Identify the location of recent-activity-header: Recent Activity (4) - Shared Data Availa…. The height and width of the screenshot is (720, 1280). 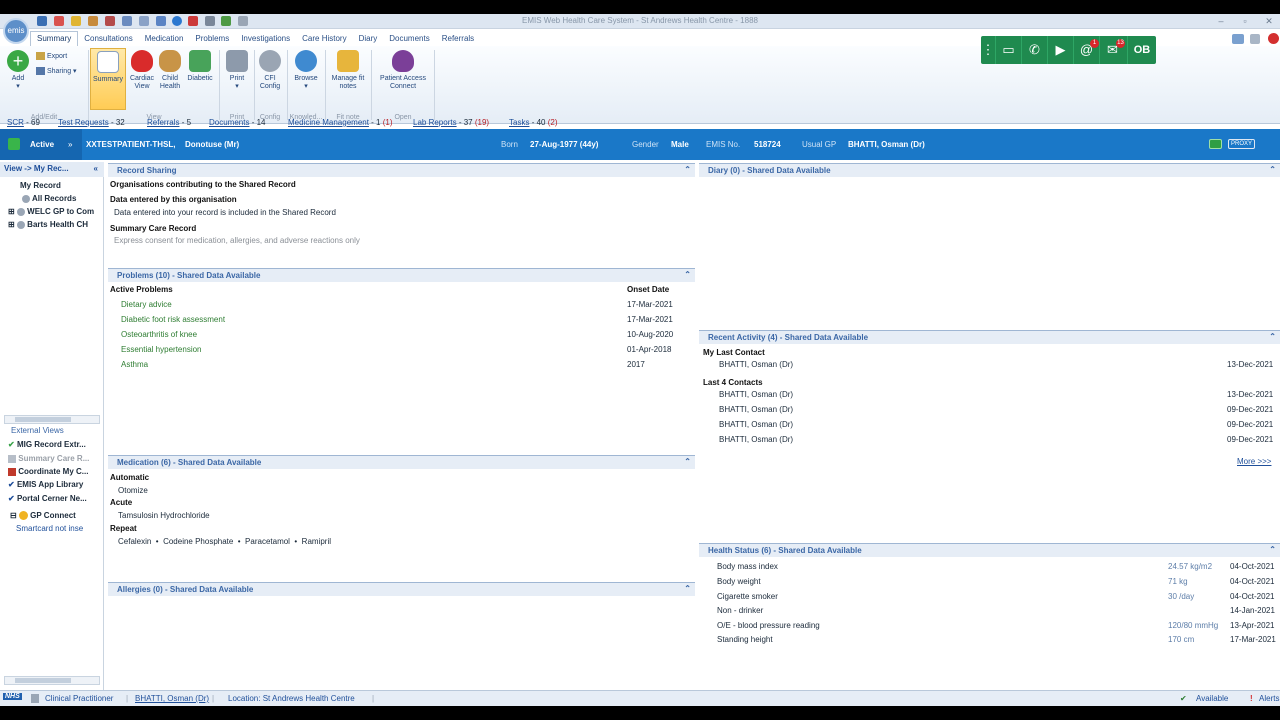
(989, 337).